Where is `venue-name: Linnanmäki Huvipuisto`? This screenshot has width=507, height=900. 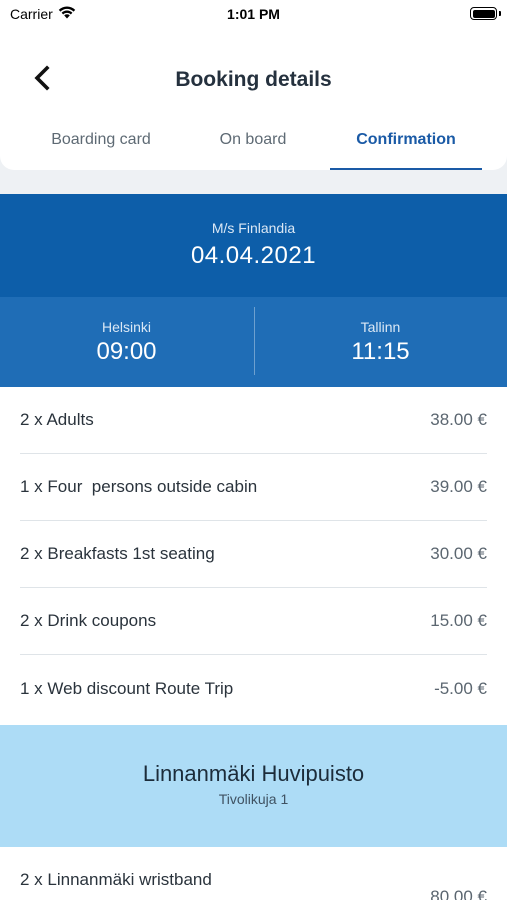
venue-name: Linnanmäki Huvipuisto is located at coordinates (253, 773).